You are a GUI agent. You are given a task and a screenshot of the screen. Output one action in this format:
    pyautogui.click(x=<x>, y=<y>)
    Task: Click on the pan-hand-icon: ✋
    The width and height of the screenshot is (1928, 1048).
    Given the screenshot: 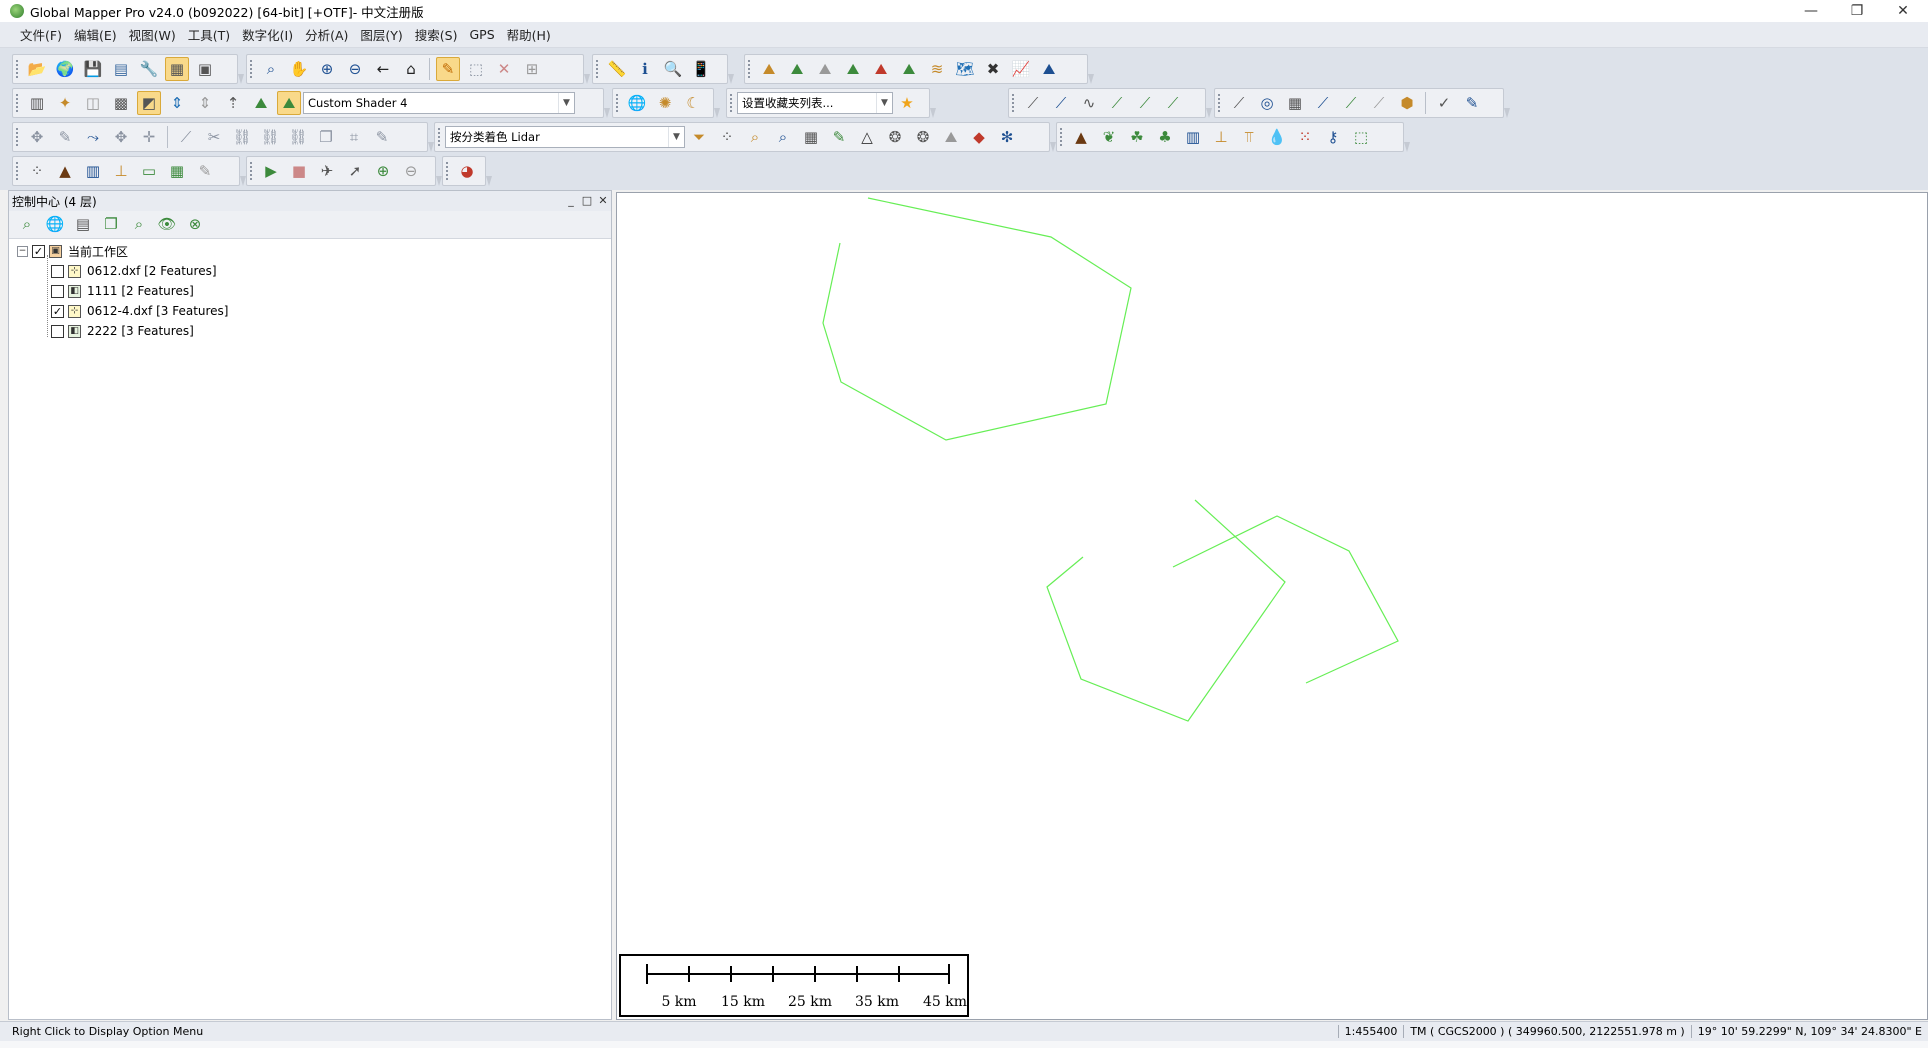 What is the action you would take?
    pyautogui.click(x=299, y=69)
    